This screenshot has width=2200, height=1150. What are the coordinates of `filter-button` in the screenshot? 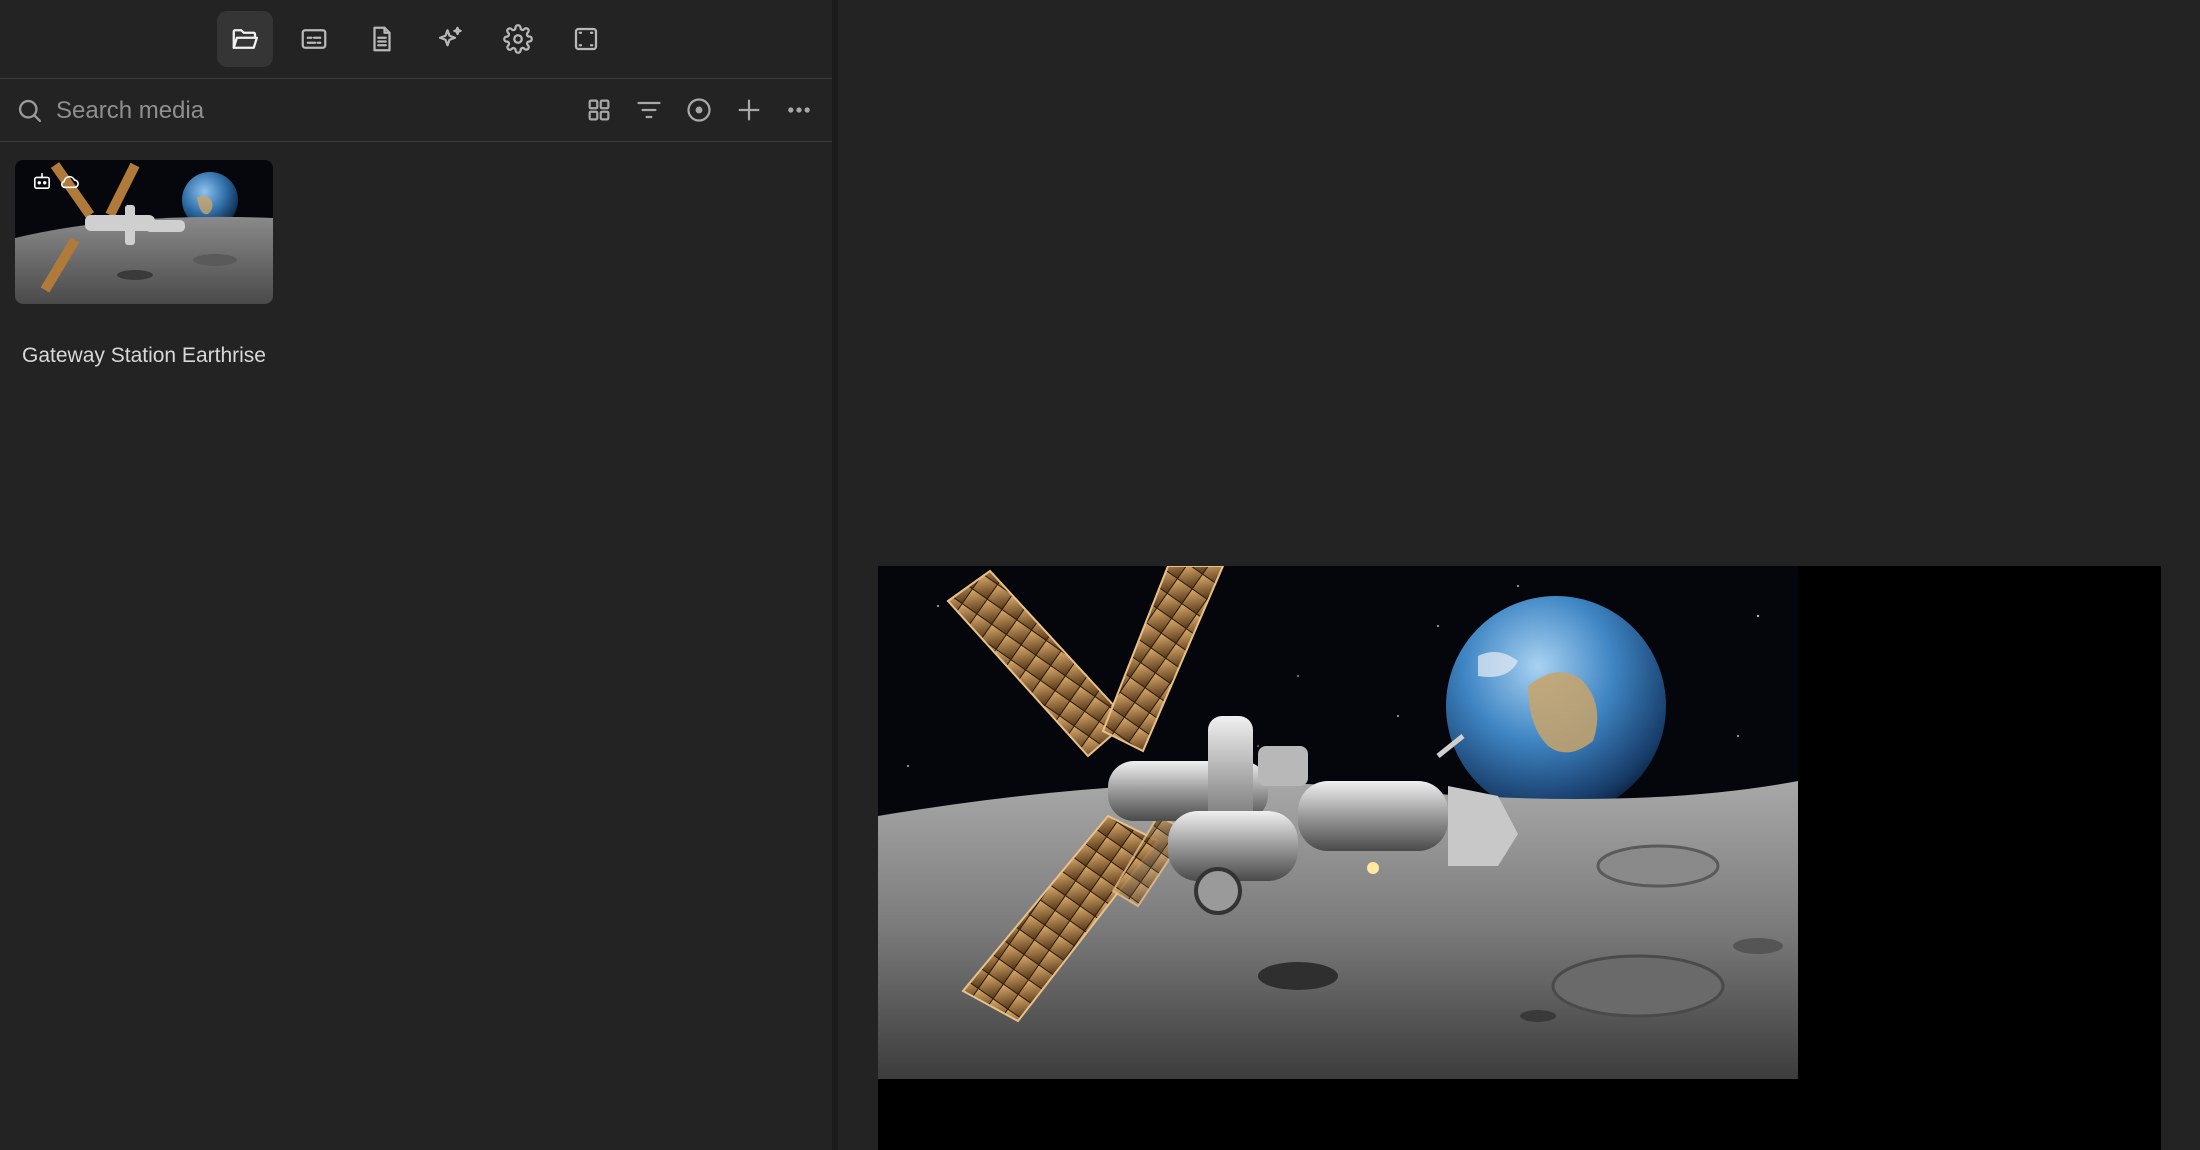 It's located at (649, 110).